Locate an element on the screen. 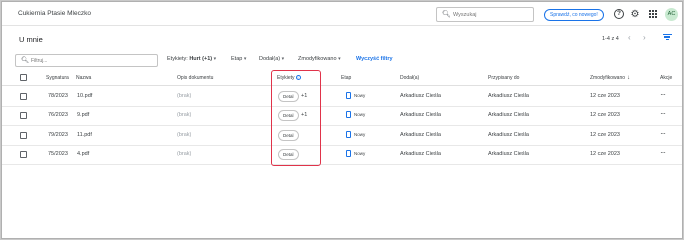  row-signature: 78/2023 is located at coordinates (58, 96).